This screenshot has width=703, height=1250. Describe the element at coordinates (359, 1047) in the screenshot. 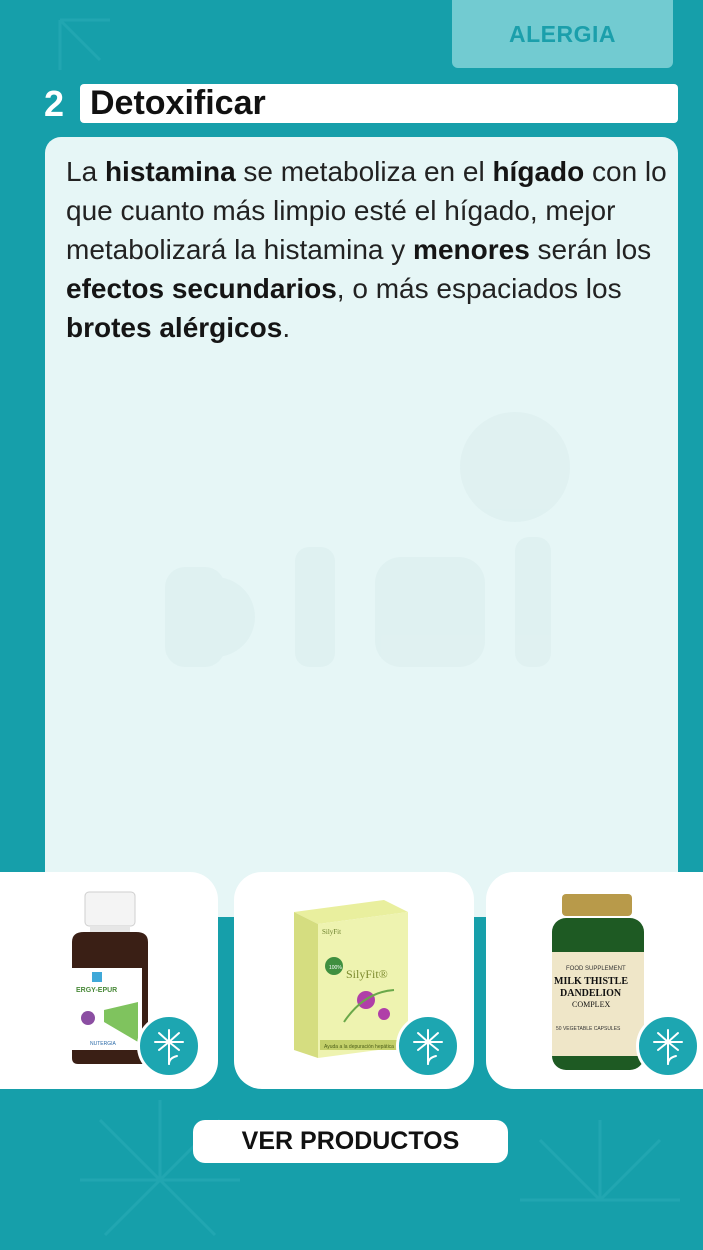

I see `product-caption: Ayuda a la depuración hepática` at that location.